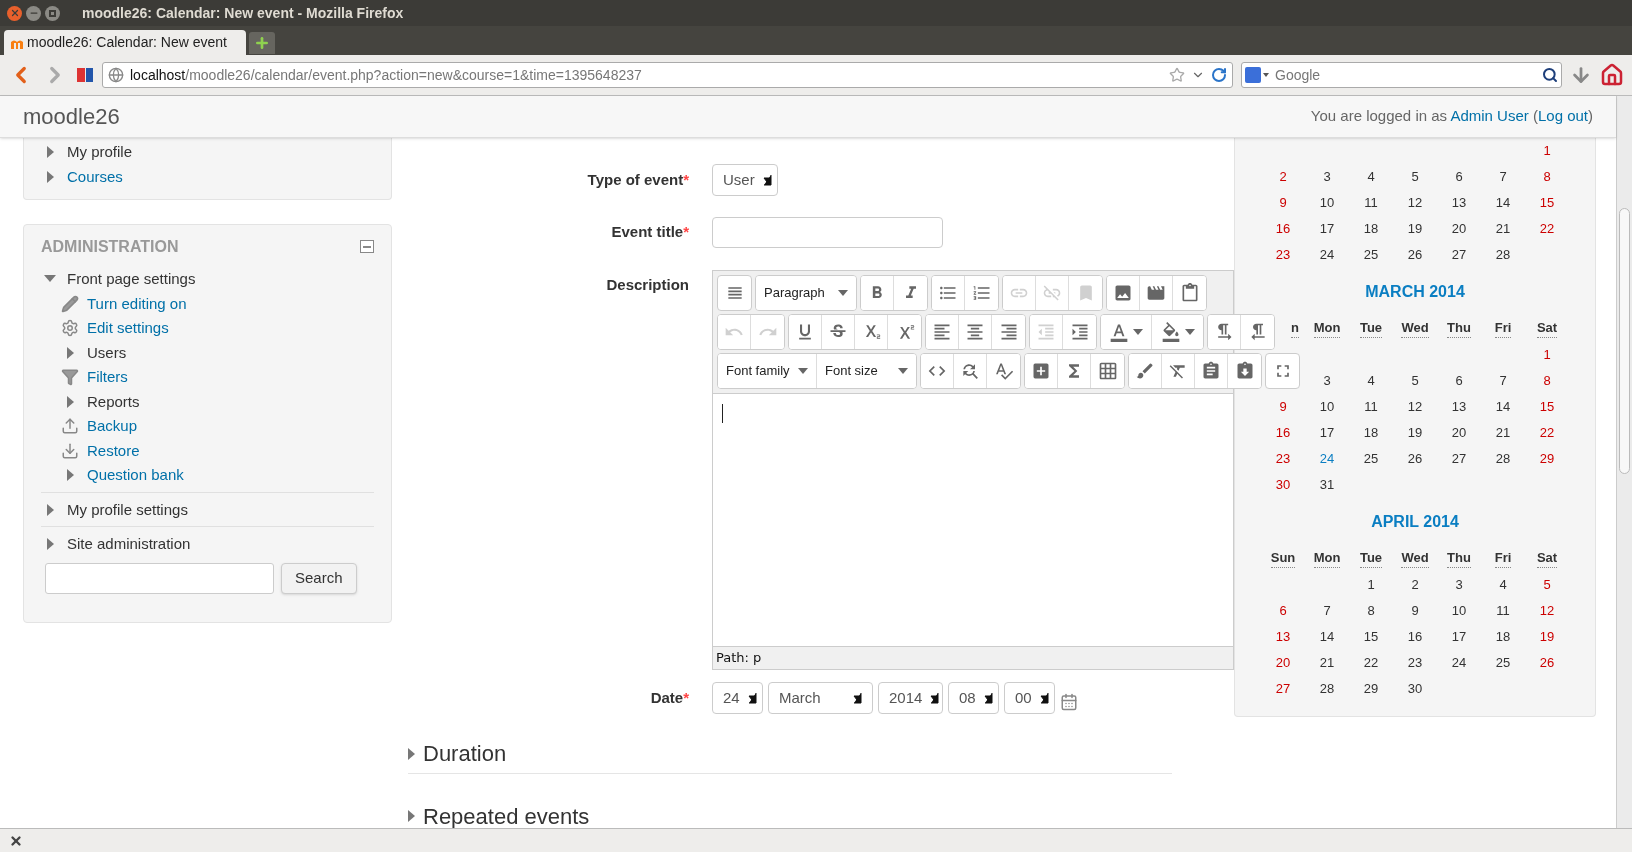  I want to click on calendar-day: 20, so click(1459, 433).